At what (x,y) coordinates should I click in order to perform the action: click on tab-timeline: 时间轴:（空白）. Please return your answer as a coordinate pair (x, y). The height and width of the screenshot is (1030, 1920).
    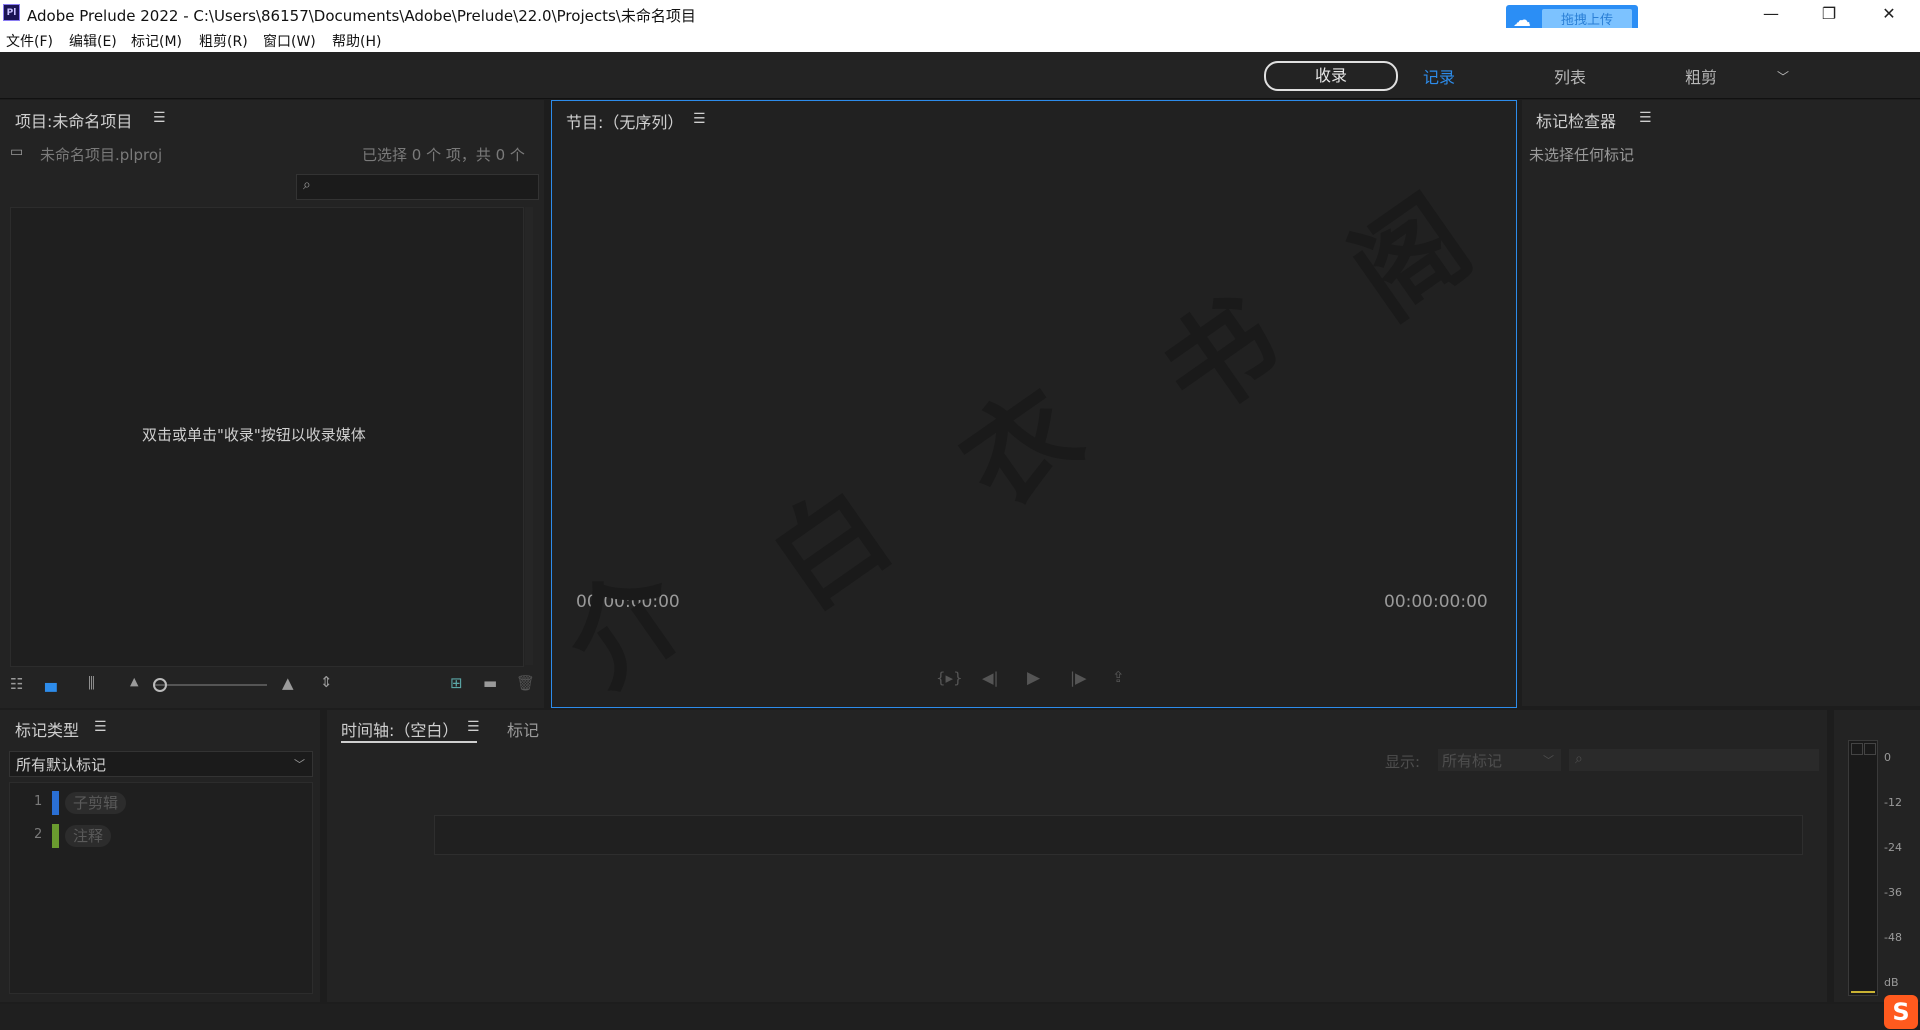
    Looking at the image, I should click on (399, 729).